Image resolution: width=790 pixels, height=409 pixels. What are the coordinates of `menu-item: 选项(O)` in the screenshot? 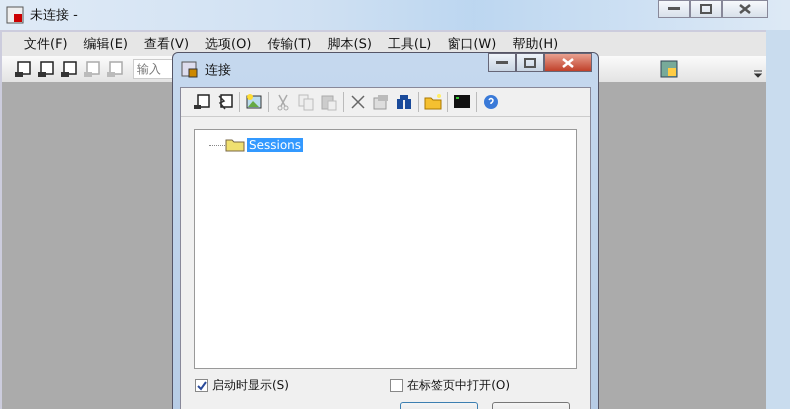 It's located at (228, 44).